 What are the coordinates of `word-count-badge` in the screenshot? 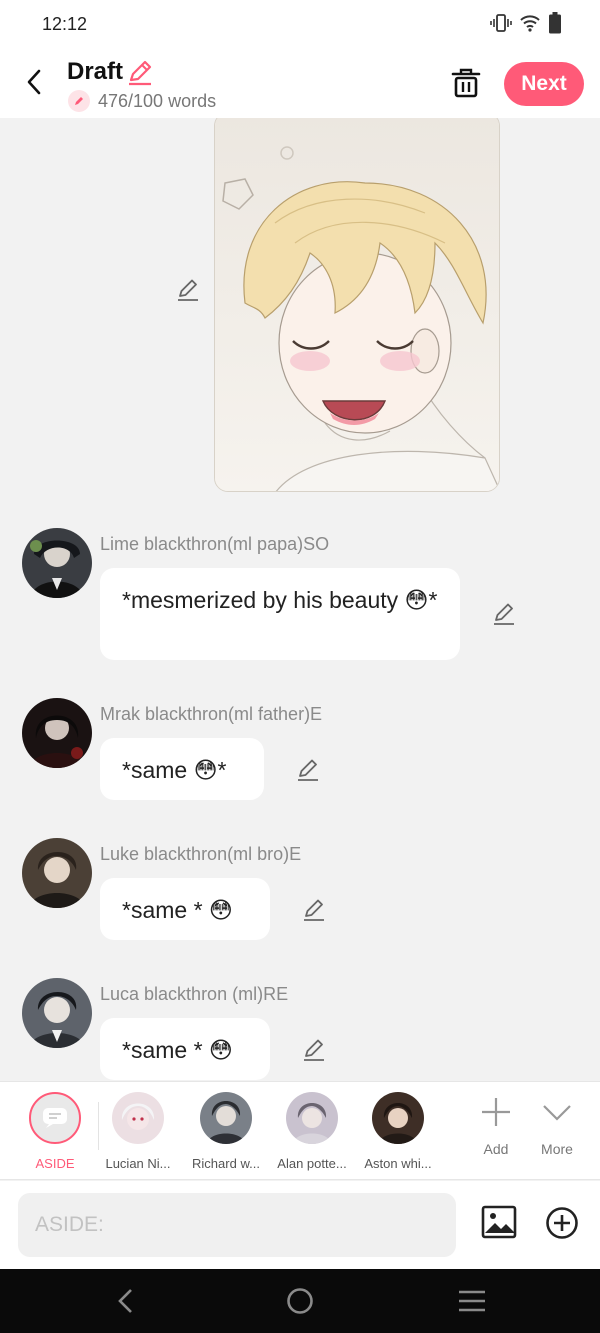 It's located at (79, 101).